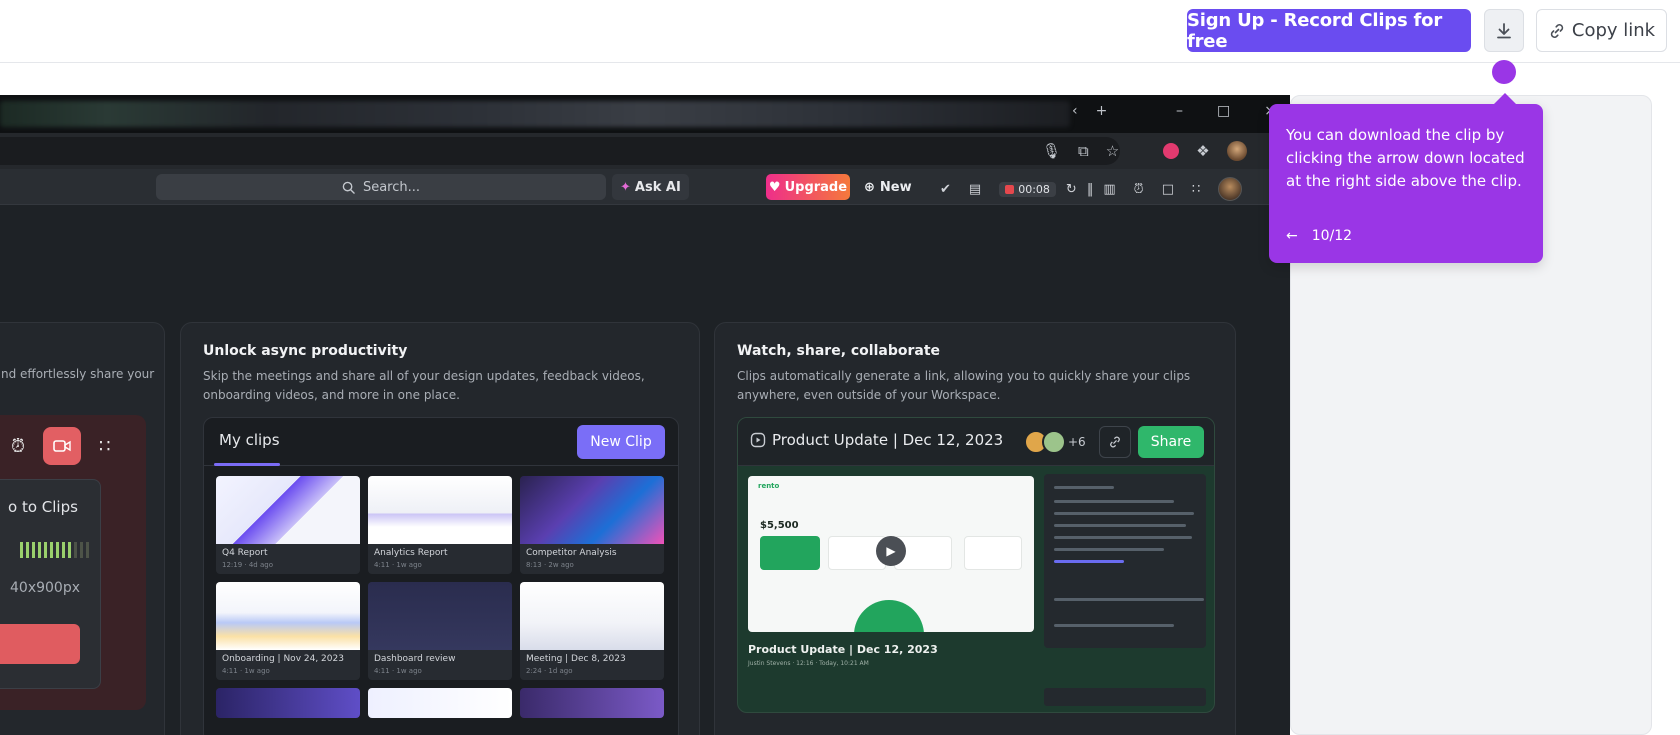  Describe the element at coordinates (895, 187) in the screenshot. I see `new-label: New` at that location.